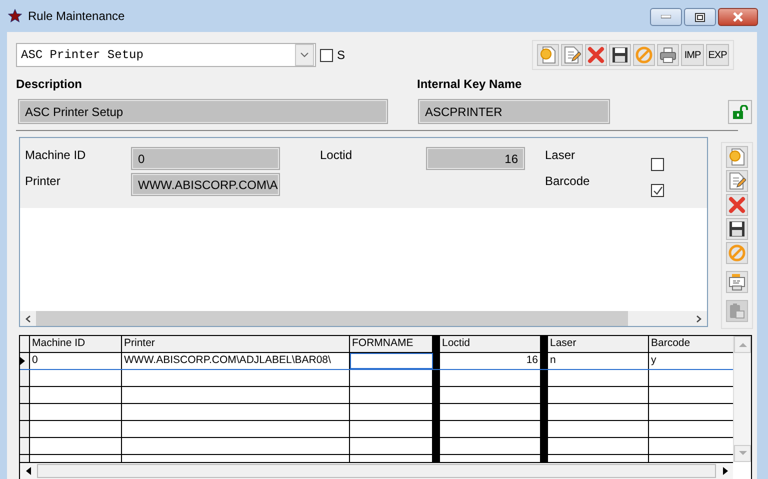 The width and height of the screenshot is (768, 479). What do you see at coordinates (205, 158) in the screenshot?
I see `machine-id-field: 0` at bounding box center [205, 158].